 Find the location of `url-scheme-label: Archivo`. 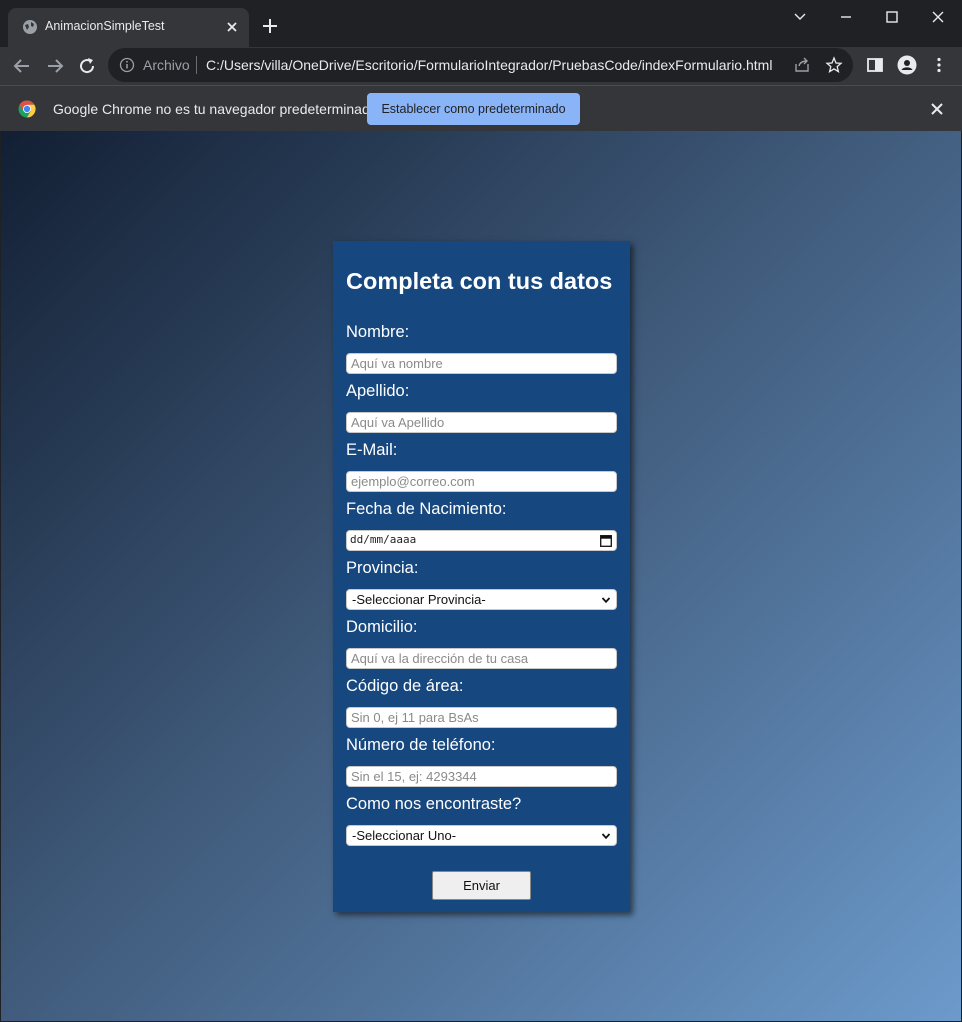

url-scheme-label: Archivo is located at coordinates (166, 65).